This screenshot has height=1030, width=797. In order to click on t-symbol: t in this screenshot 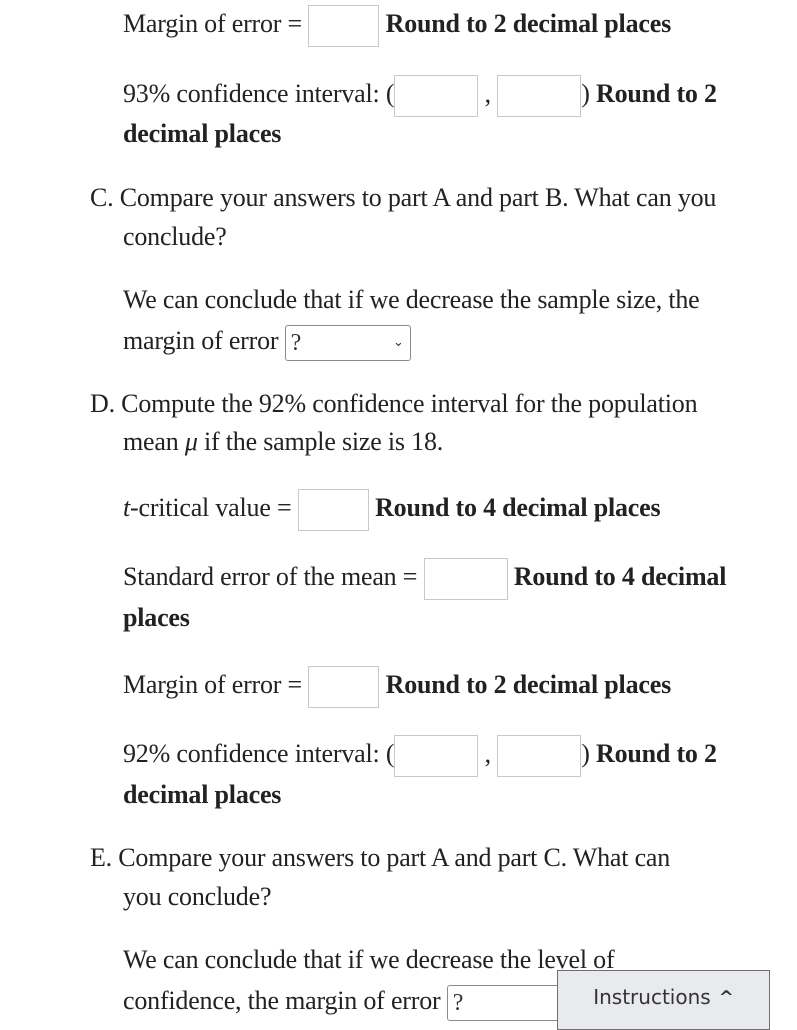, I will do `click(127, 507)`.